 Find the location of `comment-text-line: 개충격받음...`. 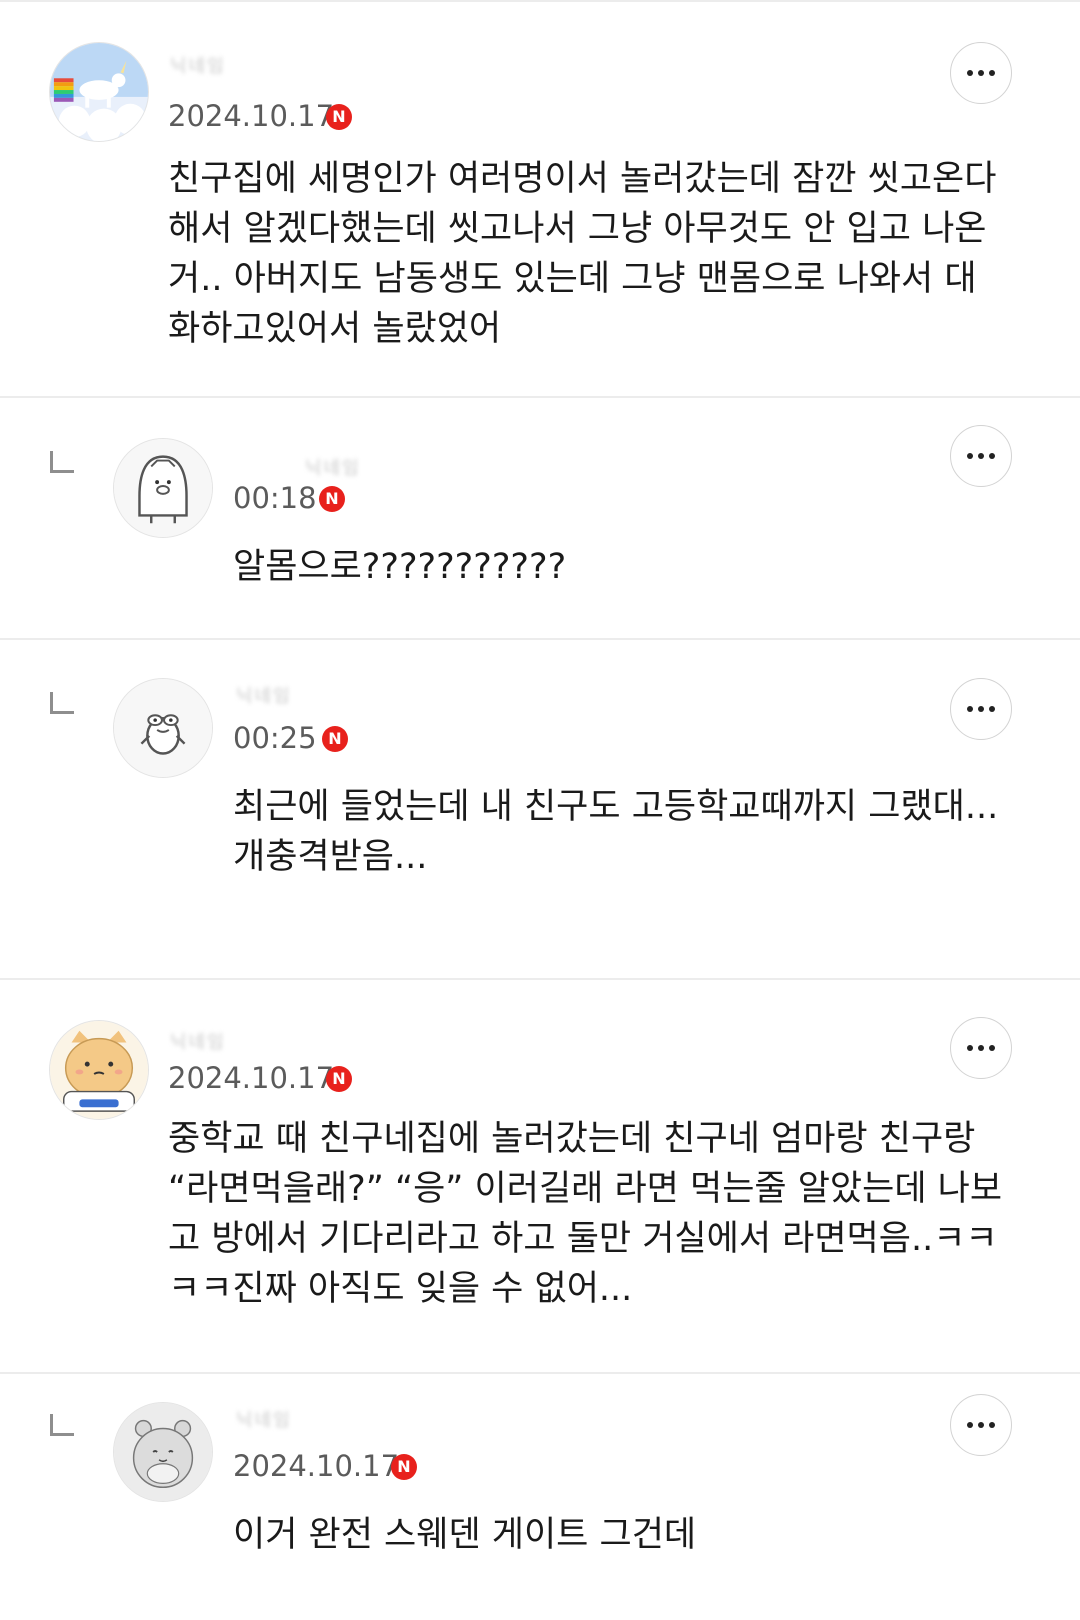

comment-text-line: 개충격받음... is located at coordinates (330, 857).